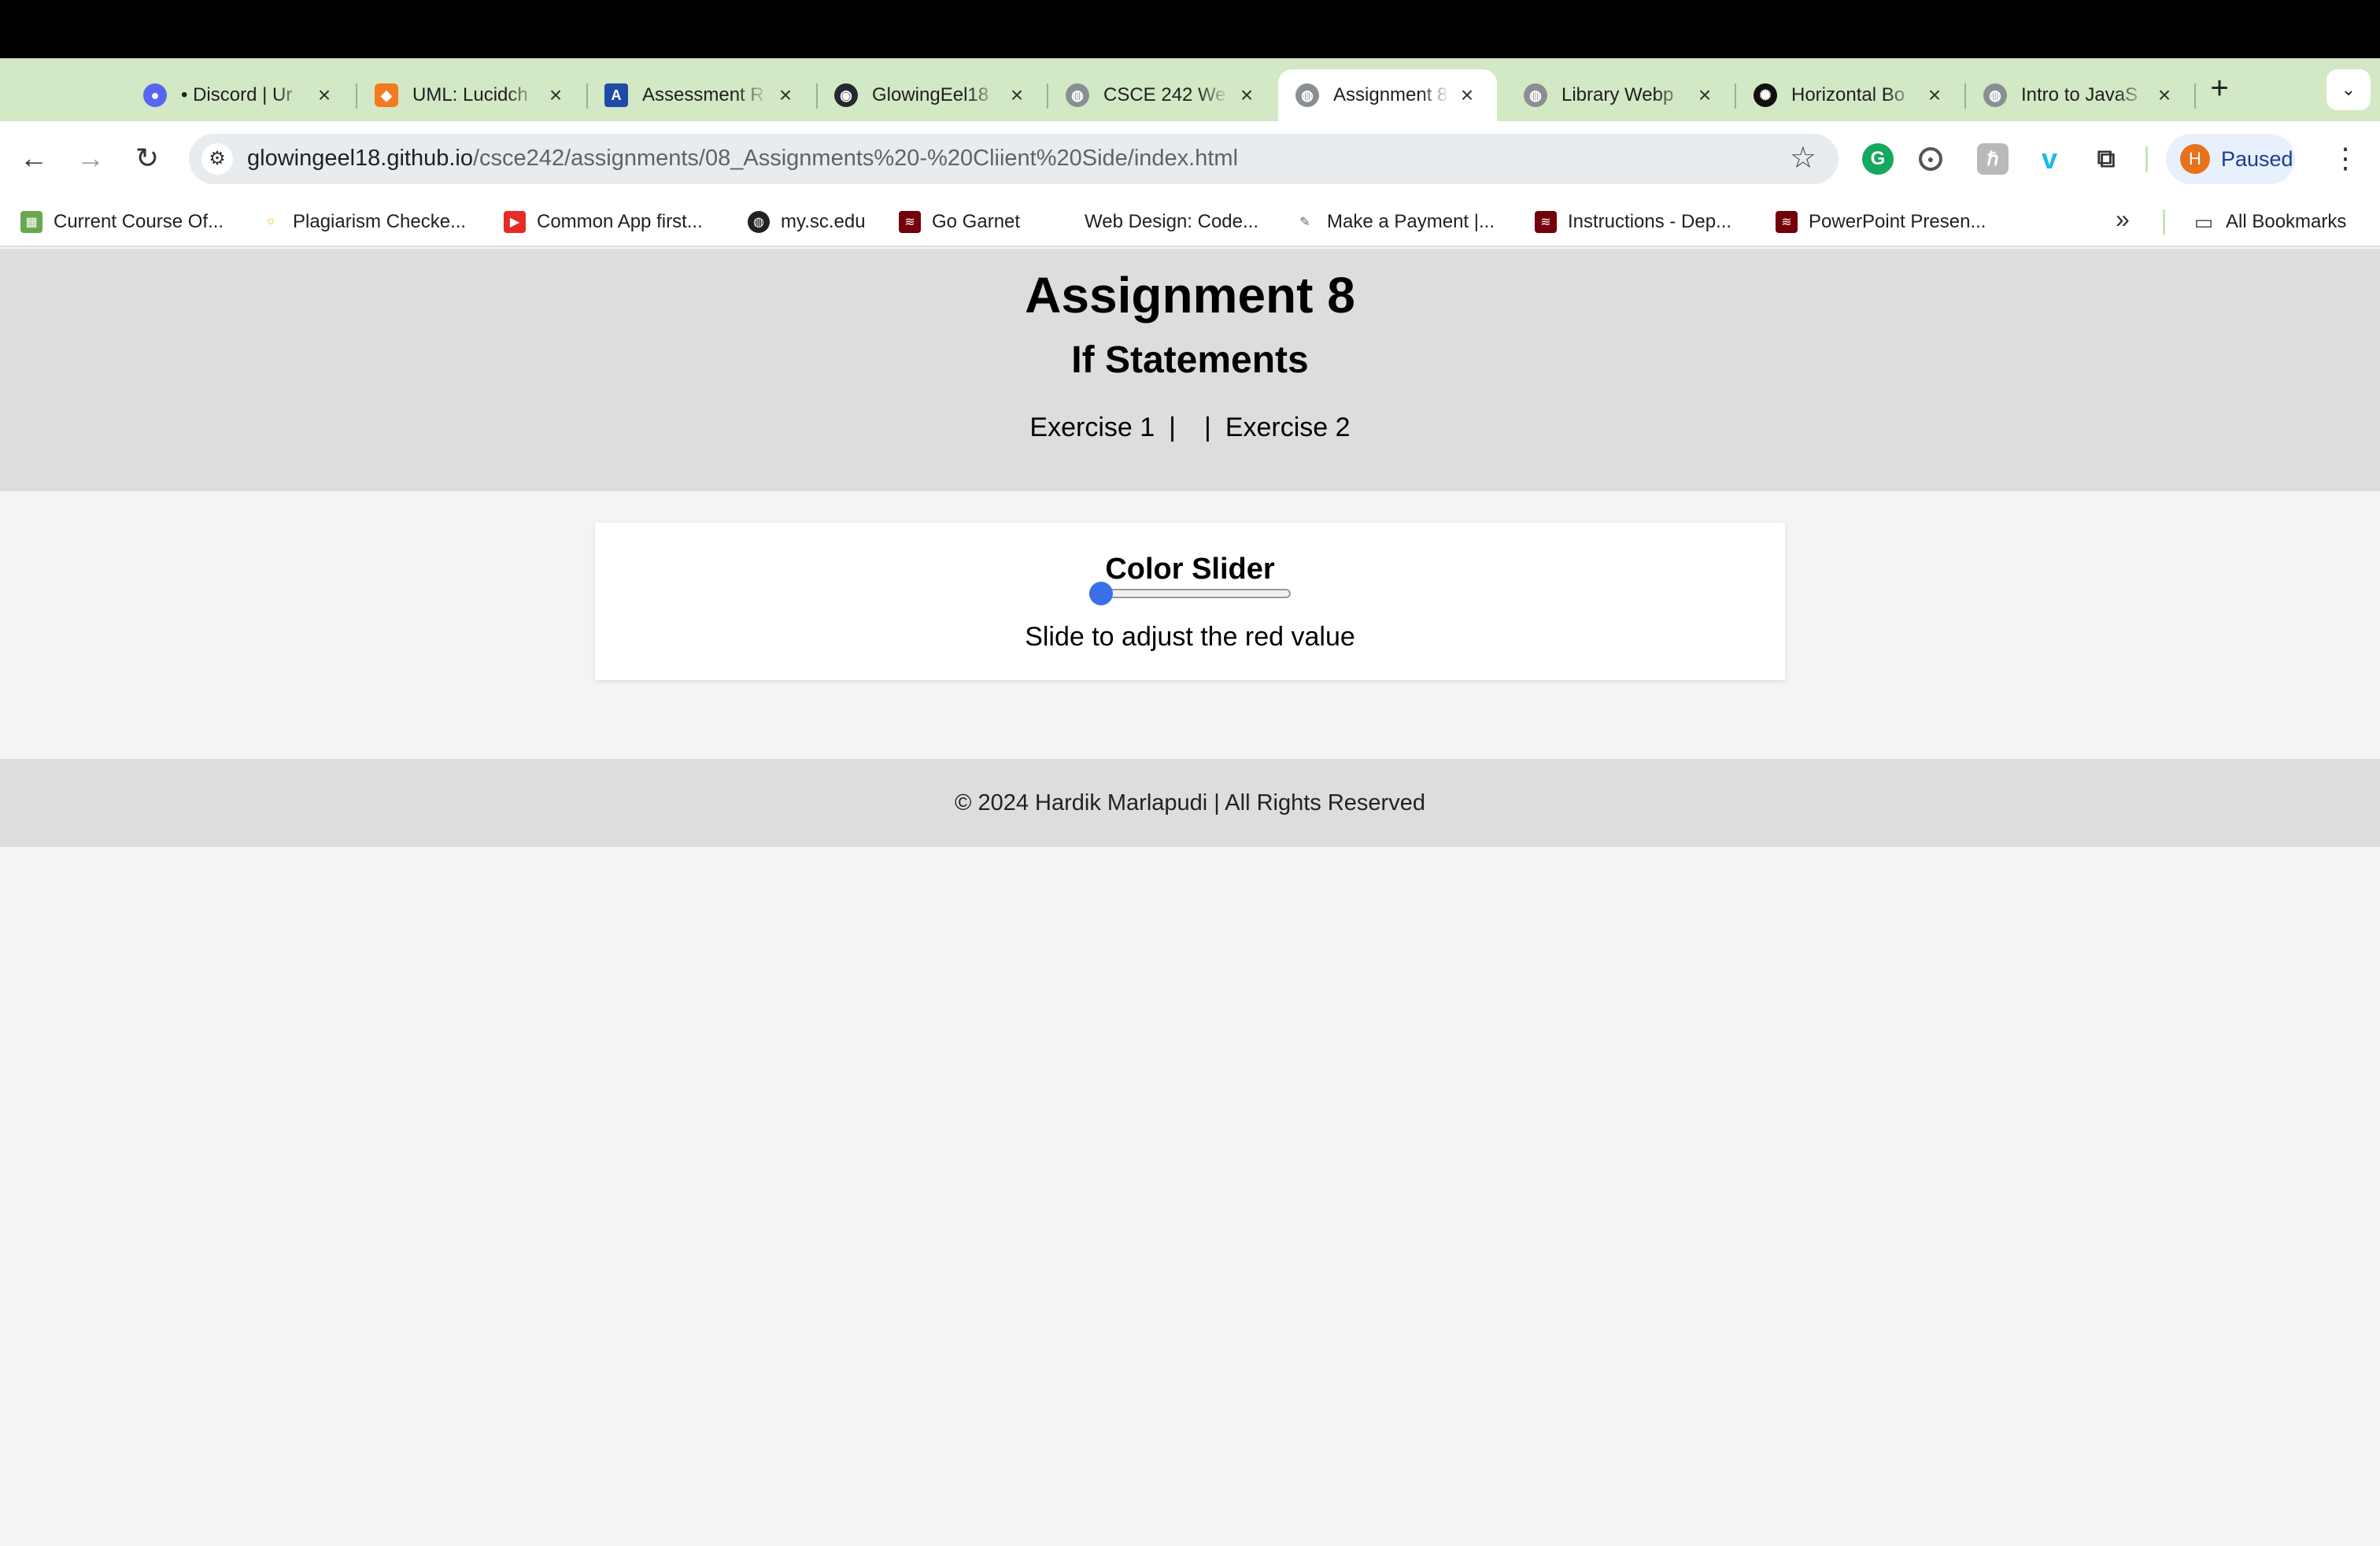  What do you see at coordinates (2106, 159) in the screenshot?
I see `extensions-icon: ⧉` at bounding box center [2106, 159].